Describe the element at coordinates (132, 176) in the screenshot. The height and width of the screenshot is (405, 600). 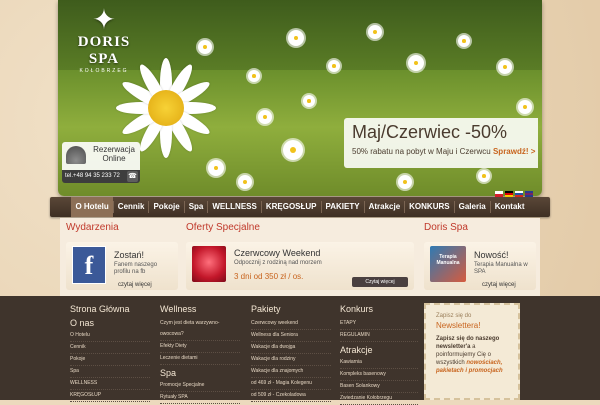
I see `phone-icon: ☎` at that location.